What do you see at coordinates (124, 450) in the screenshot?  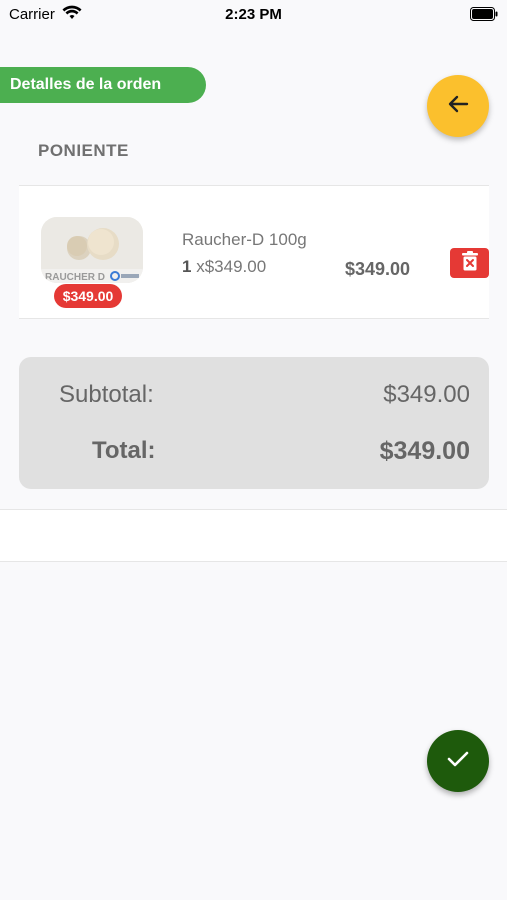 I see `total-label: Total:` at bounding box center [124, 450].